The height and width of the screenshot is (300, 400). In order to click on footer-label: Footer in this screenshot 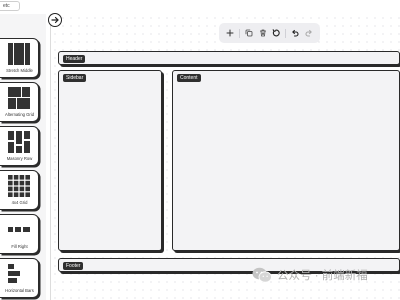, I will do `click(73, 266)`.